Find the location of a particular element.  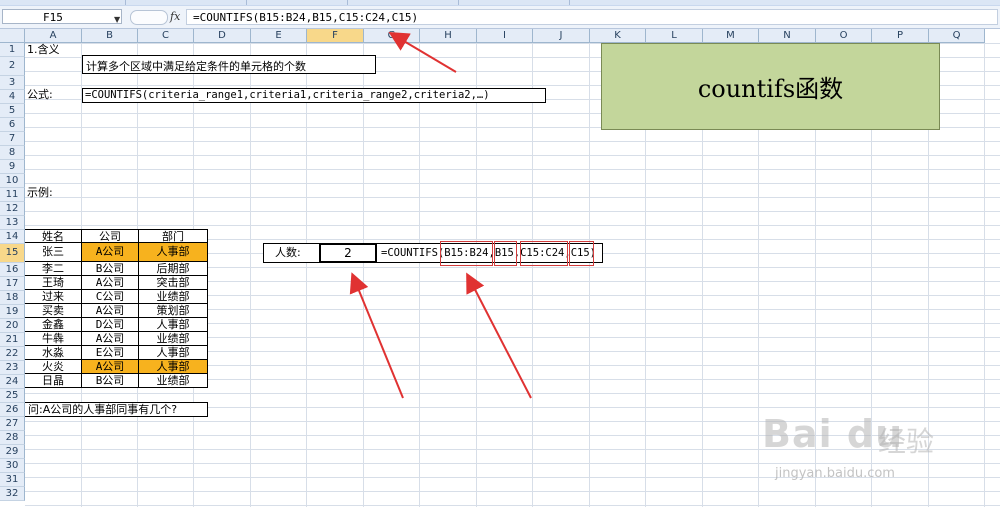

row-header-27: 27 is located at coordinates (12, 424).